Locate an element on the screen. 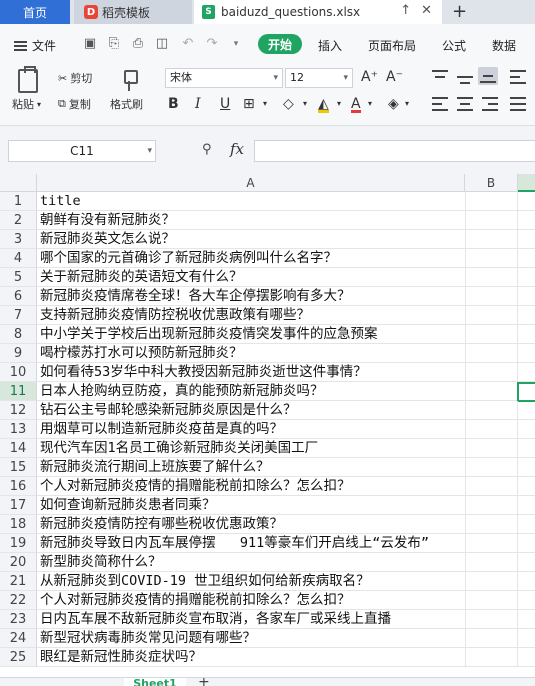 This screenshot has width=535, height=686. cell-a: 从新冠肺炎到COVID-19 世卫组织如何给新疾病取名？ is located at coordinates (251, 581).